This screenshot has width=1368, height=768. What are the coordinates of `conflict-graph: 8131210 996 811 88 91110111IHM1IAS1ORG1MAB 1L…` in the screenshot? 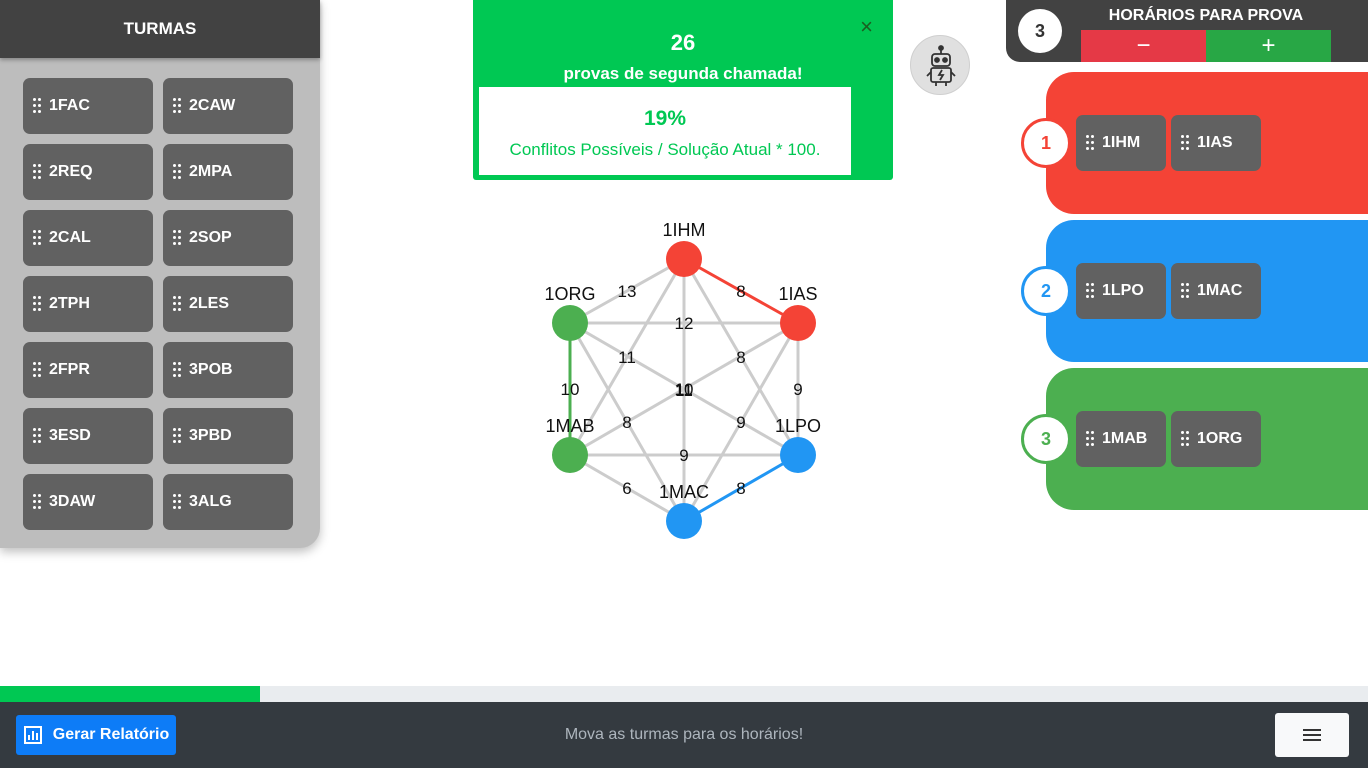 It's located at (682, 379).